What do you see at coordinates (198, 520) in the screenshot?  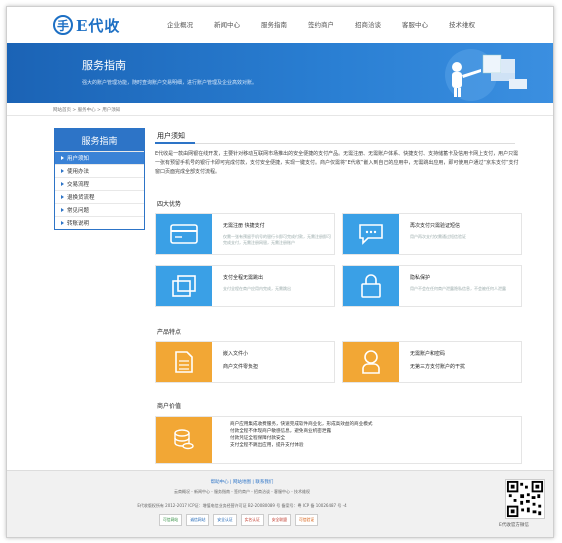 I see `trust-badge: 诚信网站` at bounding box center [198, 520].